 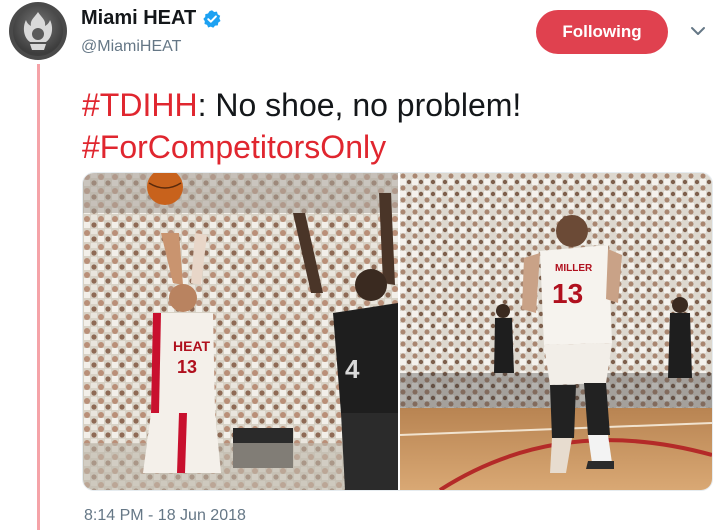 I want to click on author-row: Miami HEAT, so click(x=151, y=18).